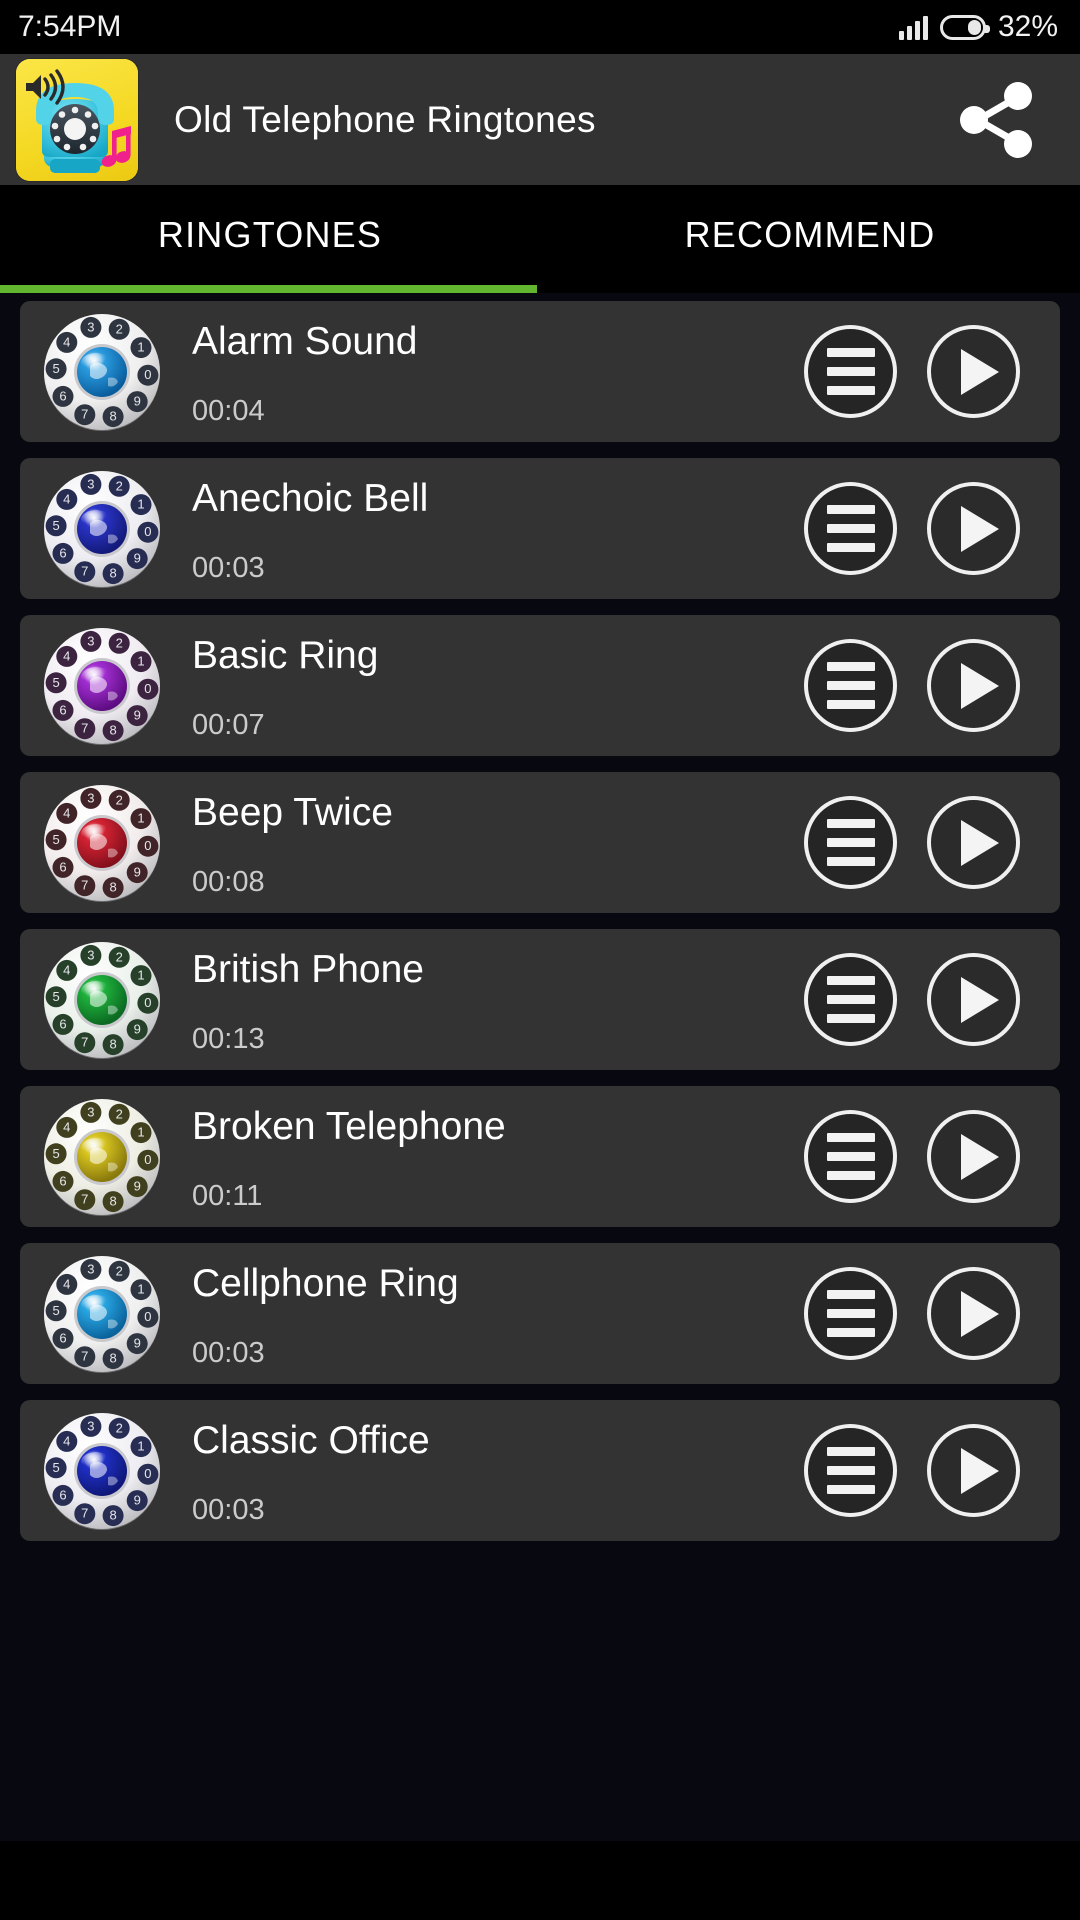  I want to click on ringtone-row-3: 3 2109 8 7654 Beep Twice 00:08, so click(540, 842).